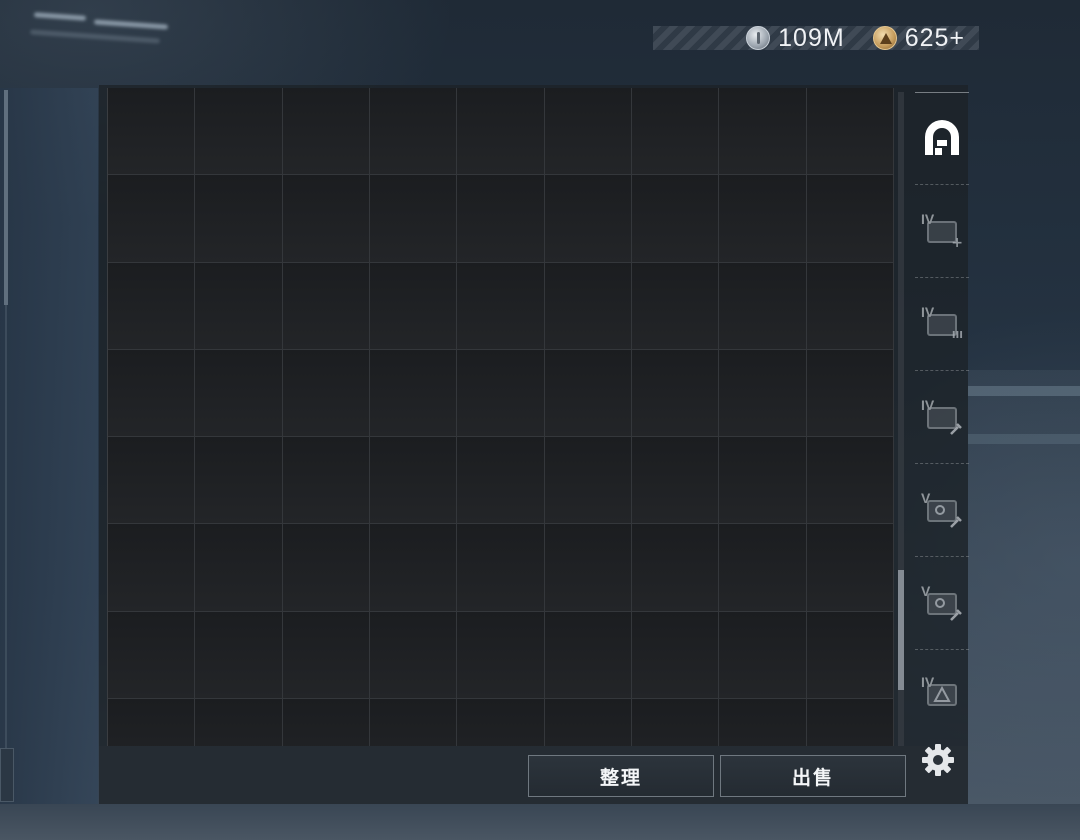 The width and height of the screenshot is (1080, 840). I want to click on left-panel-tab, so click(7, 775).